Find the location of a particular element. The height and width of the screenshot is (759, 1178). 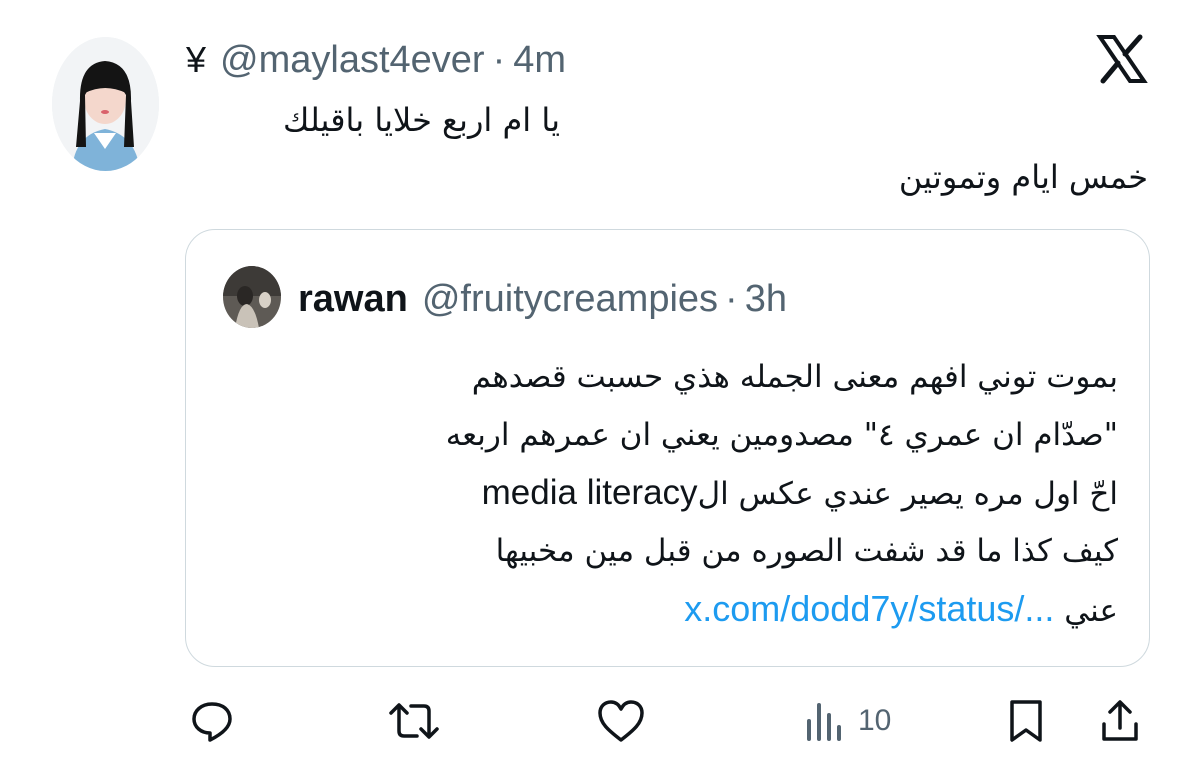

retweet-icon is located at coordinates (414, 721).